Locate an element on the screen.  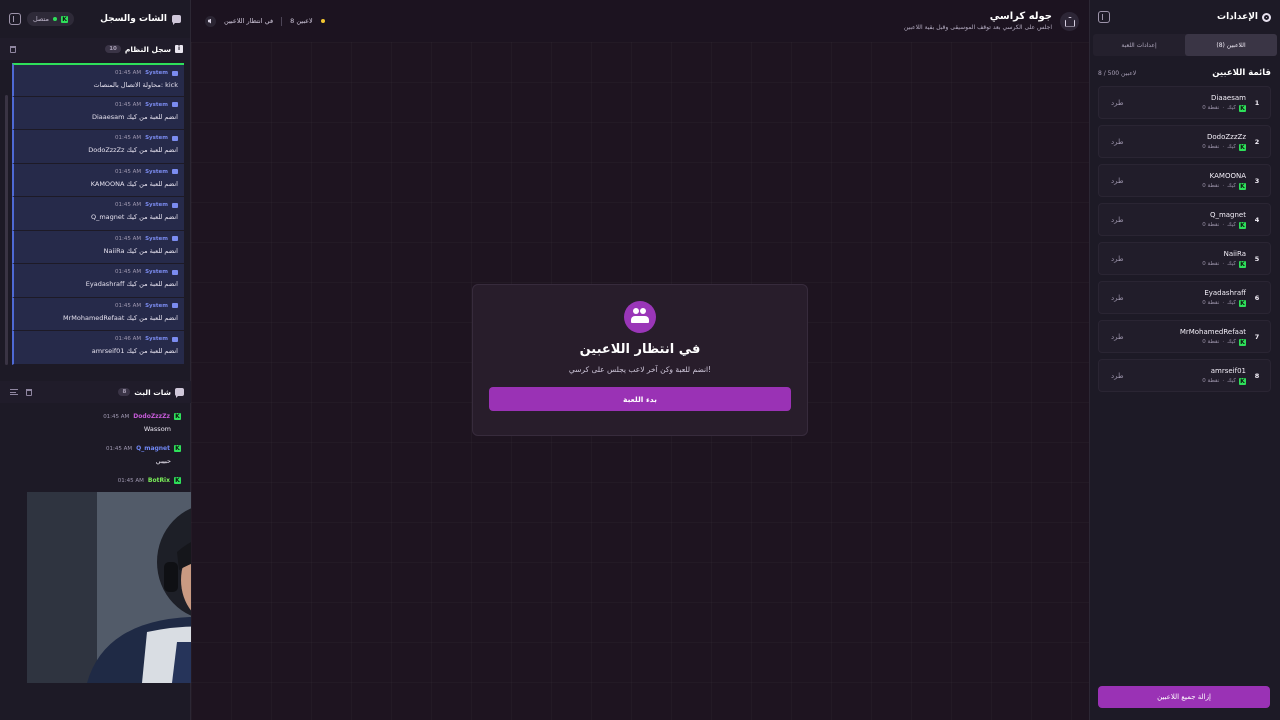
chat-username: Q_magnet is located at coordinates (153, 448).